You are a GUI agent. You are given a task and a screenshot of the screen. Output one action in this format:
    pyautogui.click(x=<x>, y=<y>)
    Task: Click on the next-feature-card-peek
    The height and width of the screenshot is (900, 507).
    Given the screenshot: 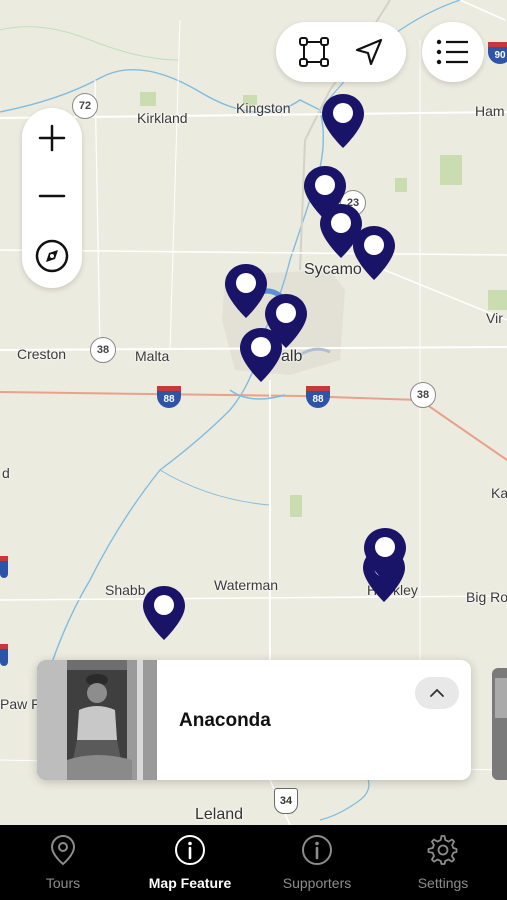 What is the action you would take?
    pyautogui.click(x=499, y=724)
    